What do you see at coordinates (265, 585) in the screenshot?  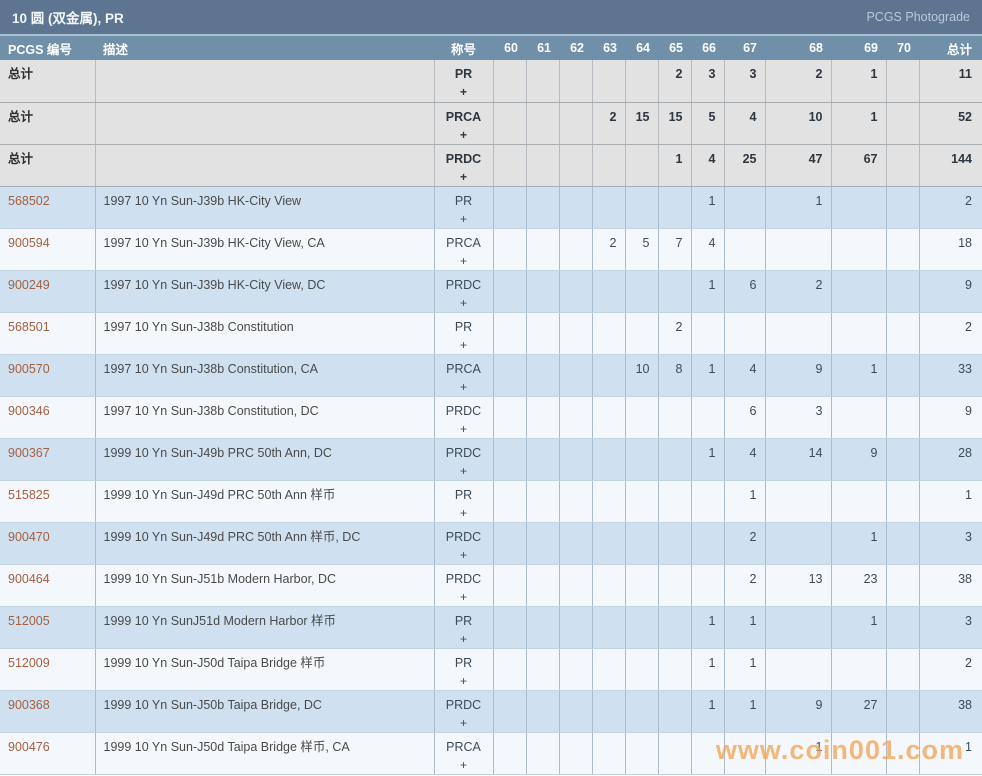 I see `description-cell: 1999 10 Yn Sun-J51b Modern Harbor, DC` at bounding box center [265, 585].